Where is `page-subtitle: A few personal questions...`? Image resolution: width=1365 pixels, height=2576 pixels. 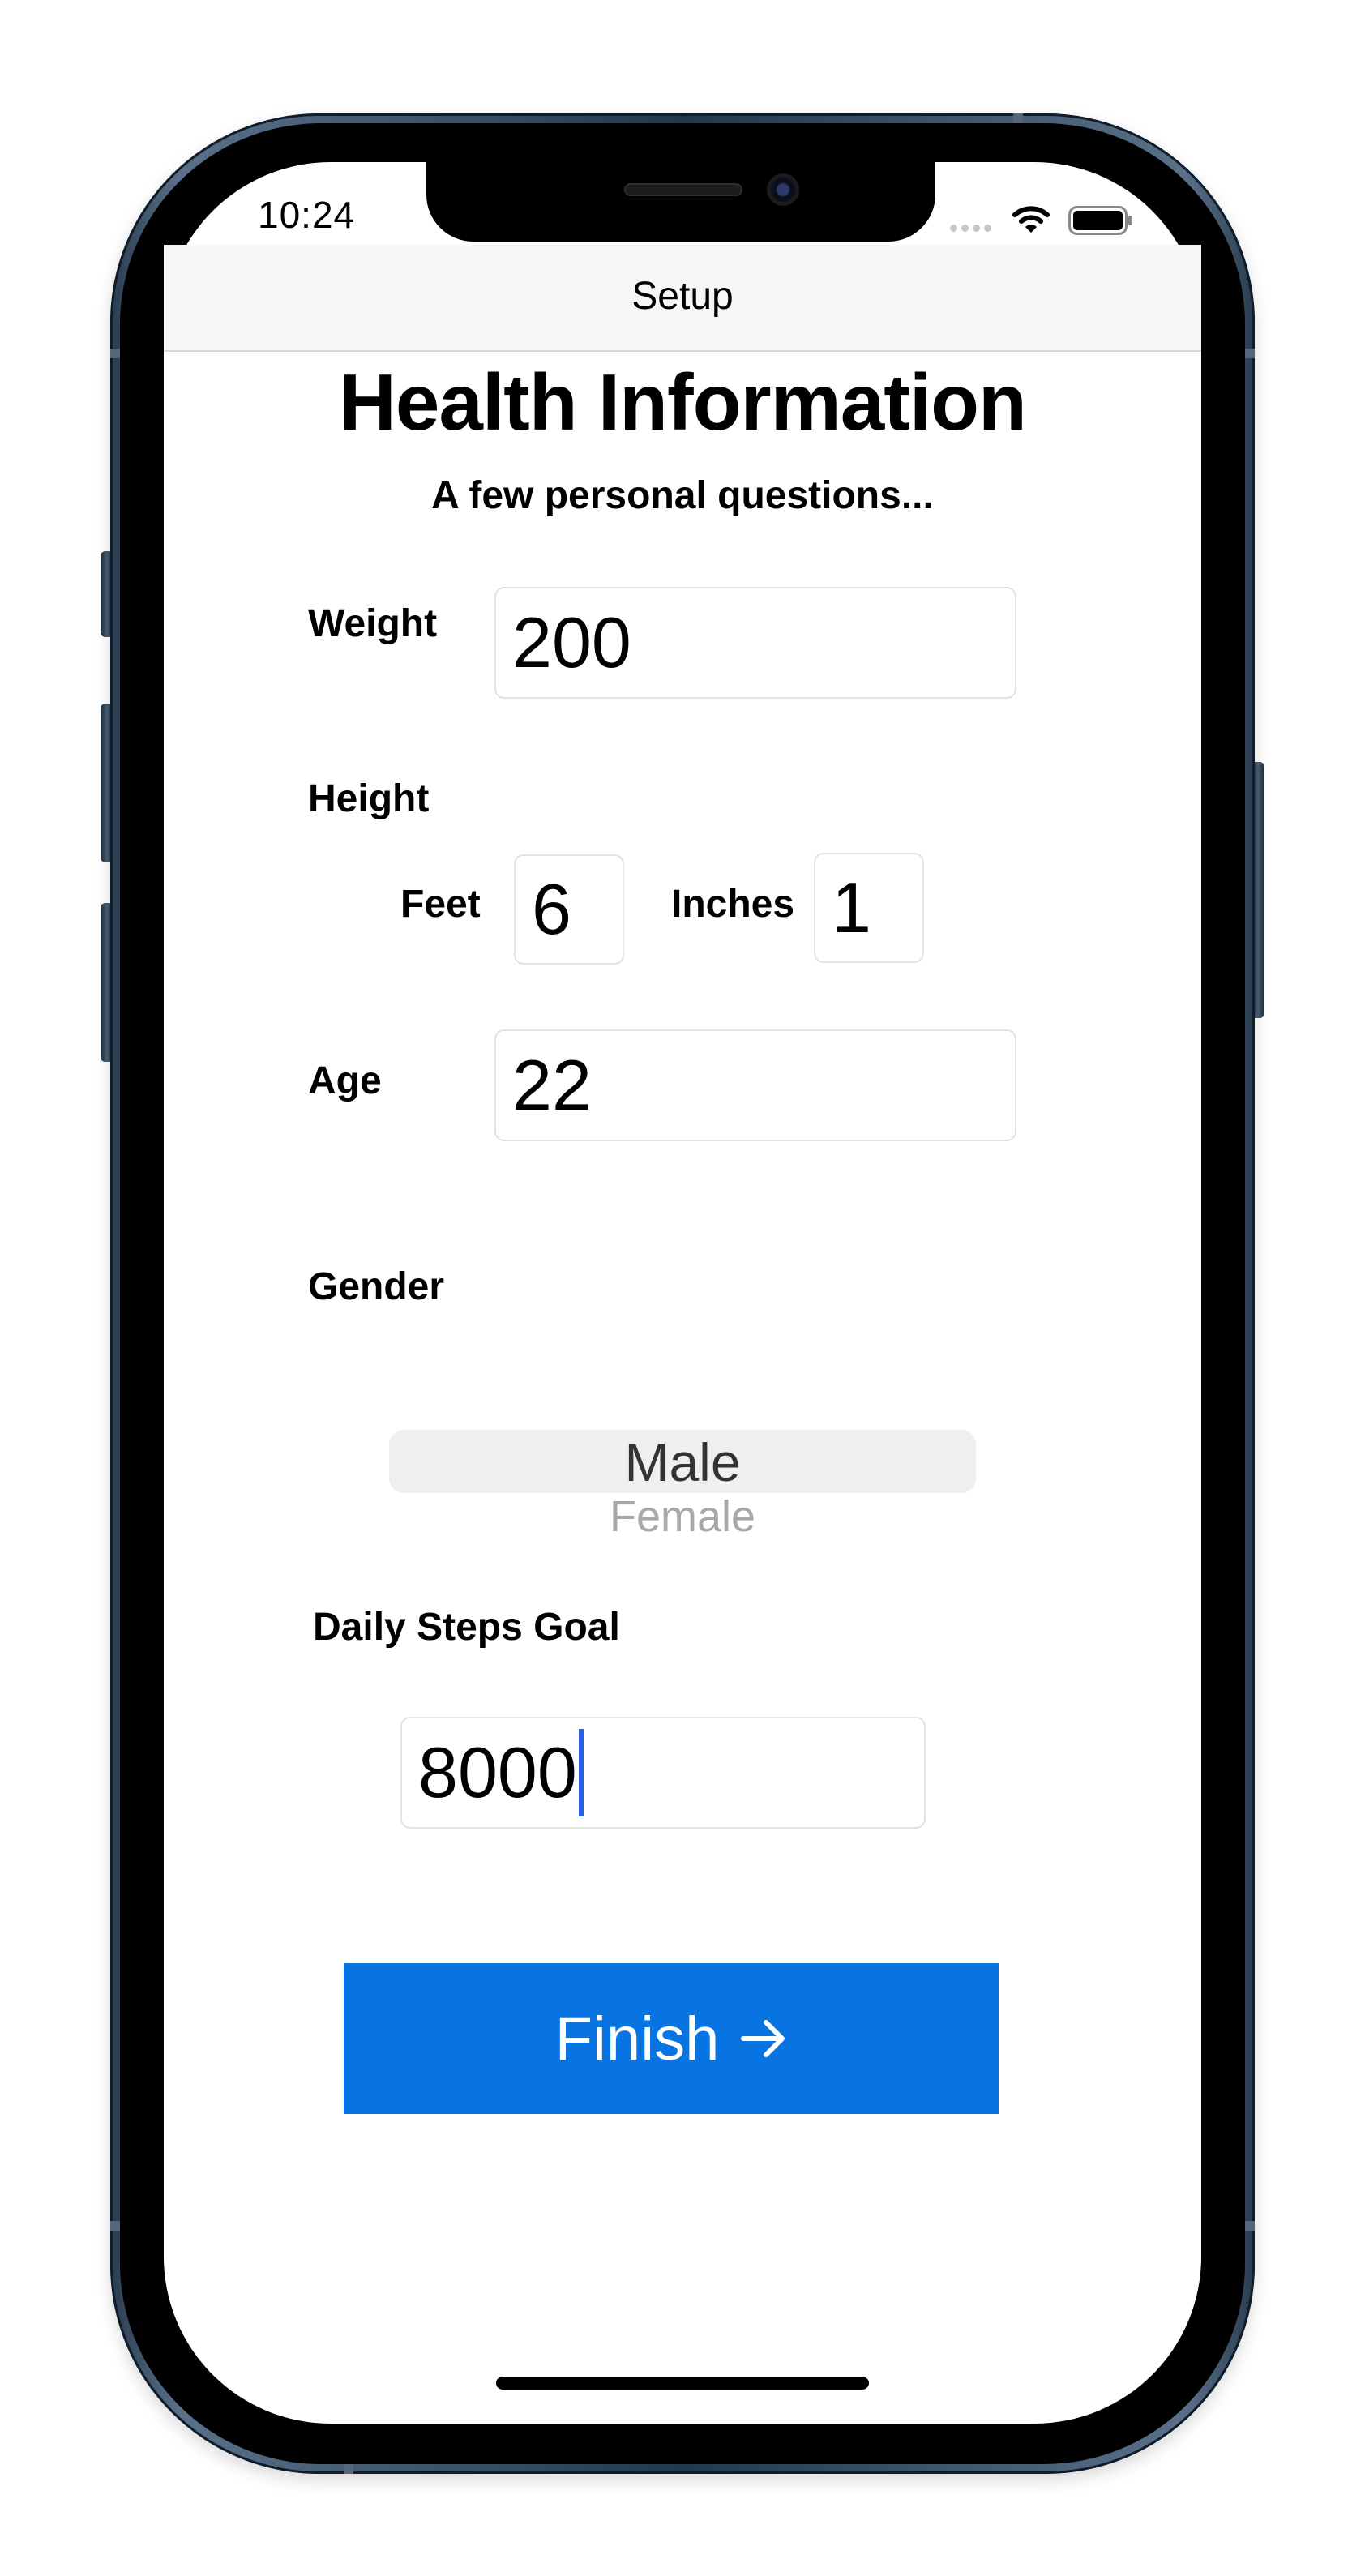
page-subtitle: A few personal questions... is located at coordinates (682, 495).